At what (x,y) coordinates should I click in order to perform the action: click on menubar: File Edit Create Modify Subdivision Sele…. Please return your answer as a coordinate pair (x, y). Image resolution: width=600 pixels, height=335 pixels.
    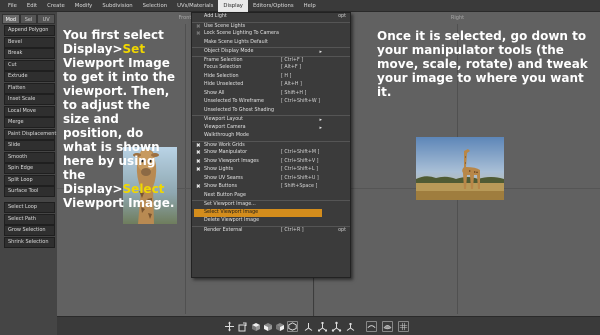
    Looking at the image, I should click on (300, 6).